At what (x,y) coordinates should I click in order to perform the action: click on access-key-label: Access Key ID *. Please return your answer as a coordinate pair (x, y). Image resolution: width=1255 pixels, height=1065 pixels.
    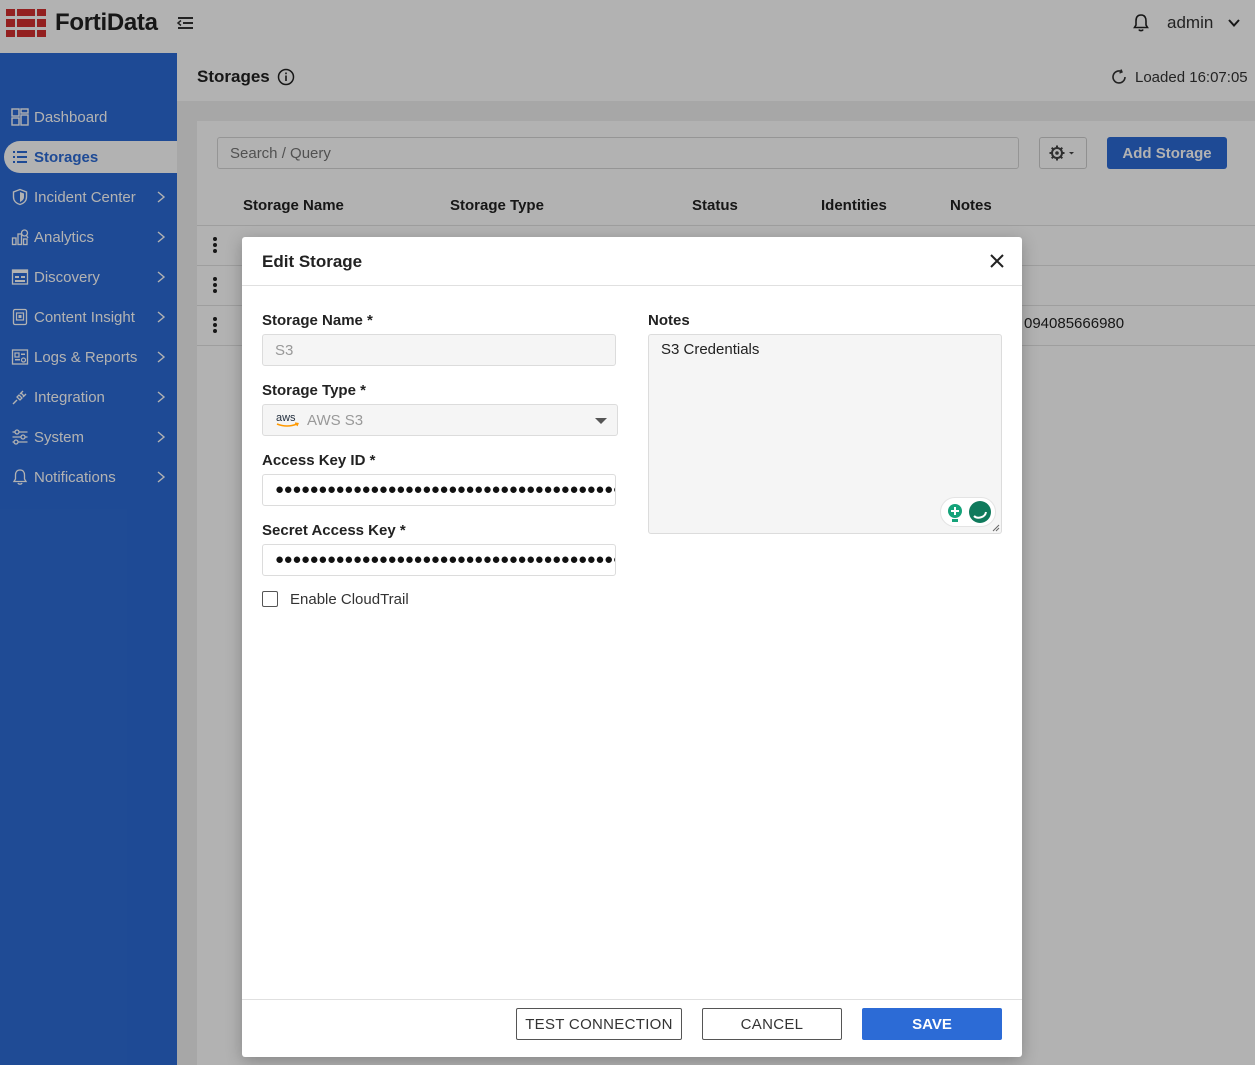
    Looking at the image, I should click on (319, 460).